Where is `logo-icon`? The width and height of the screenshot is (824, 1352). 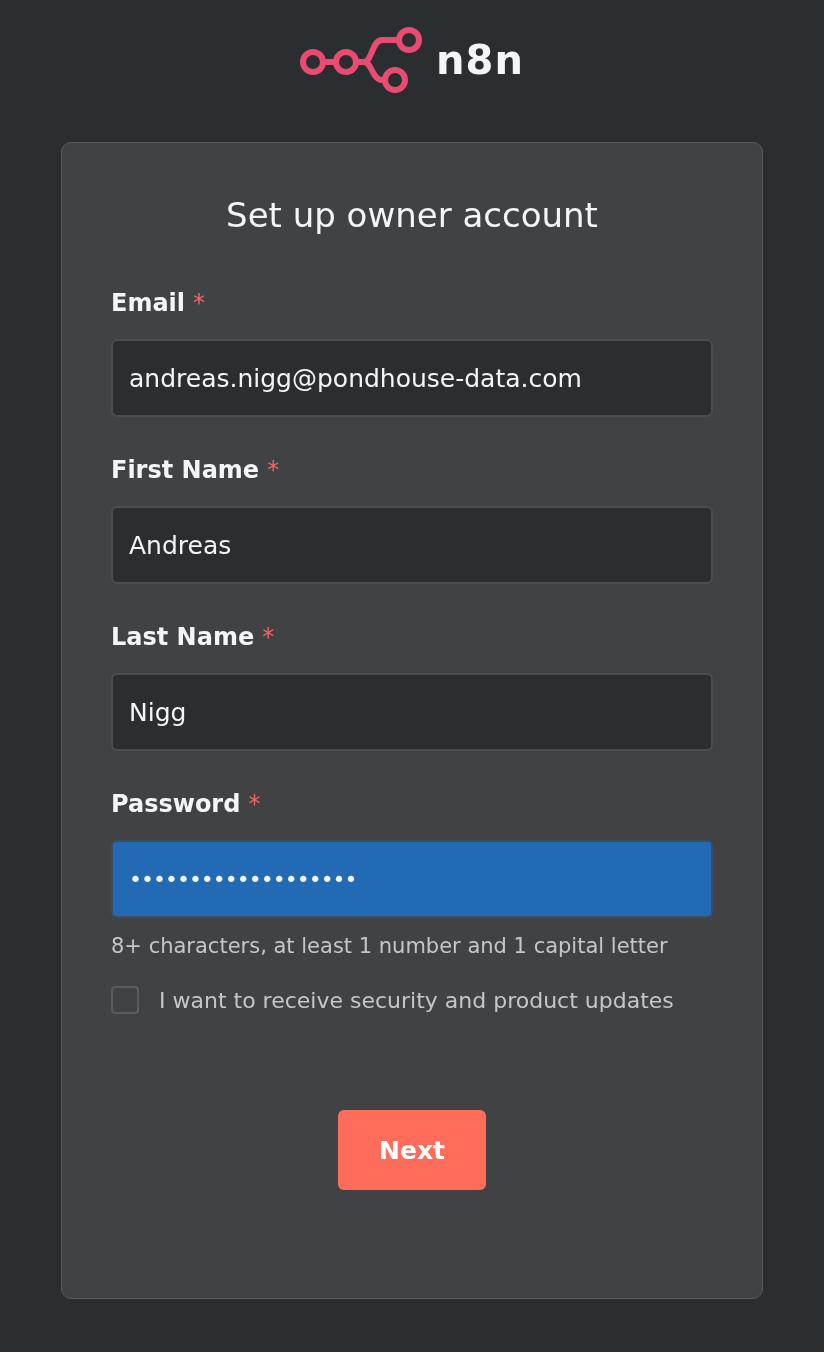 logo-icon is located at coordinates (361, 60).